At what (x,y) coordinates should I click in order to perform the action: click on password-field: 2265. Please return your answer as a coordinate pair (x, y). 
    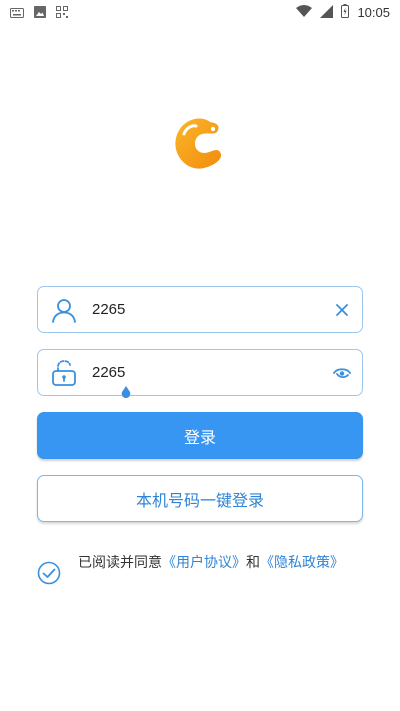
    Looking at the image, I should click on (200, 372).